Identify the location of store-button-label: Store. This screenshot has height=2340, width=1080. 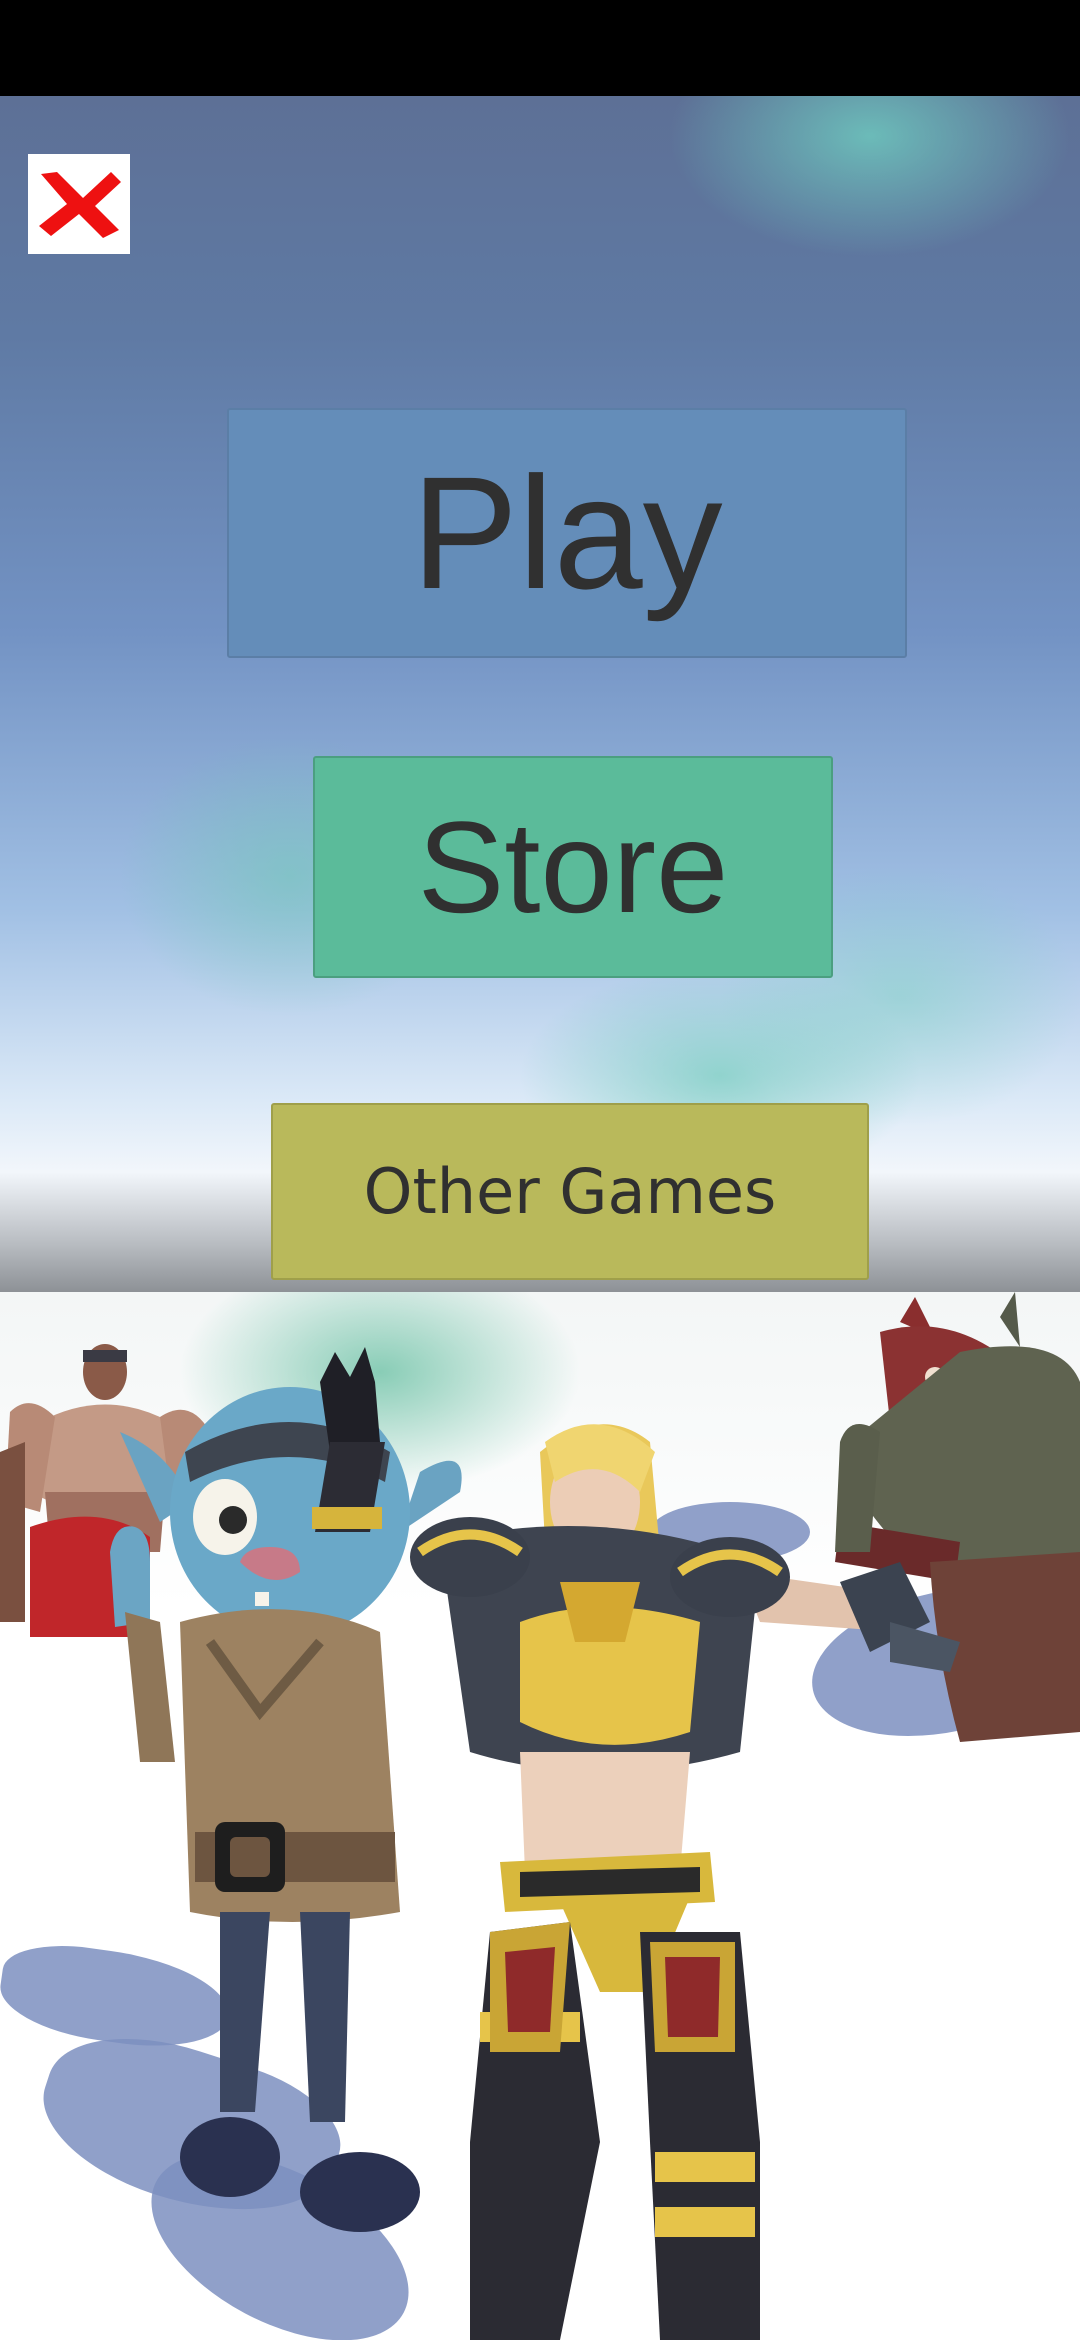
(573, 867).